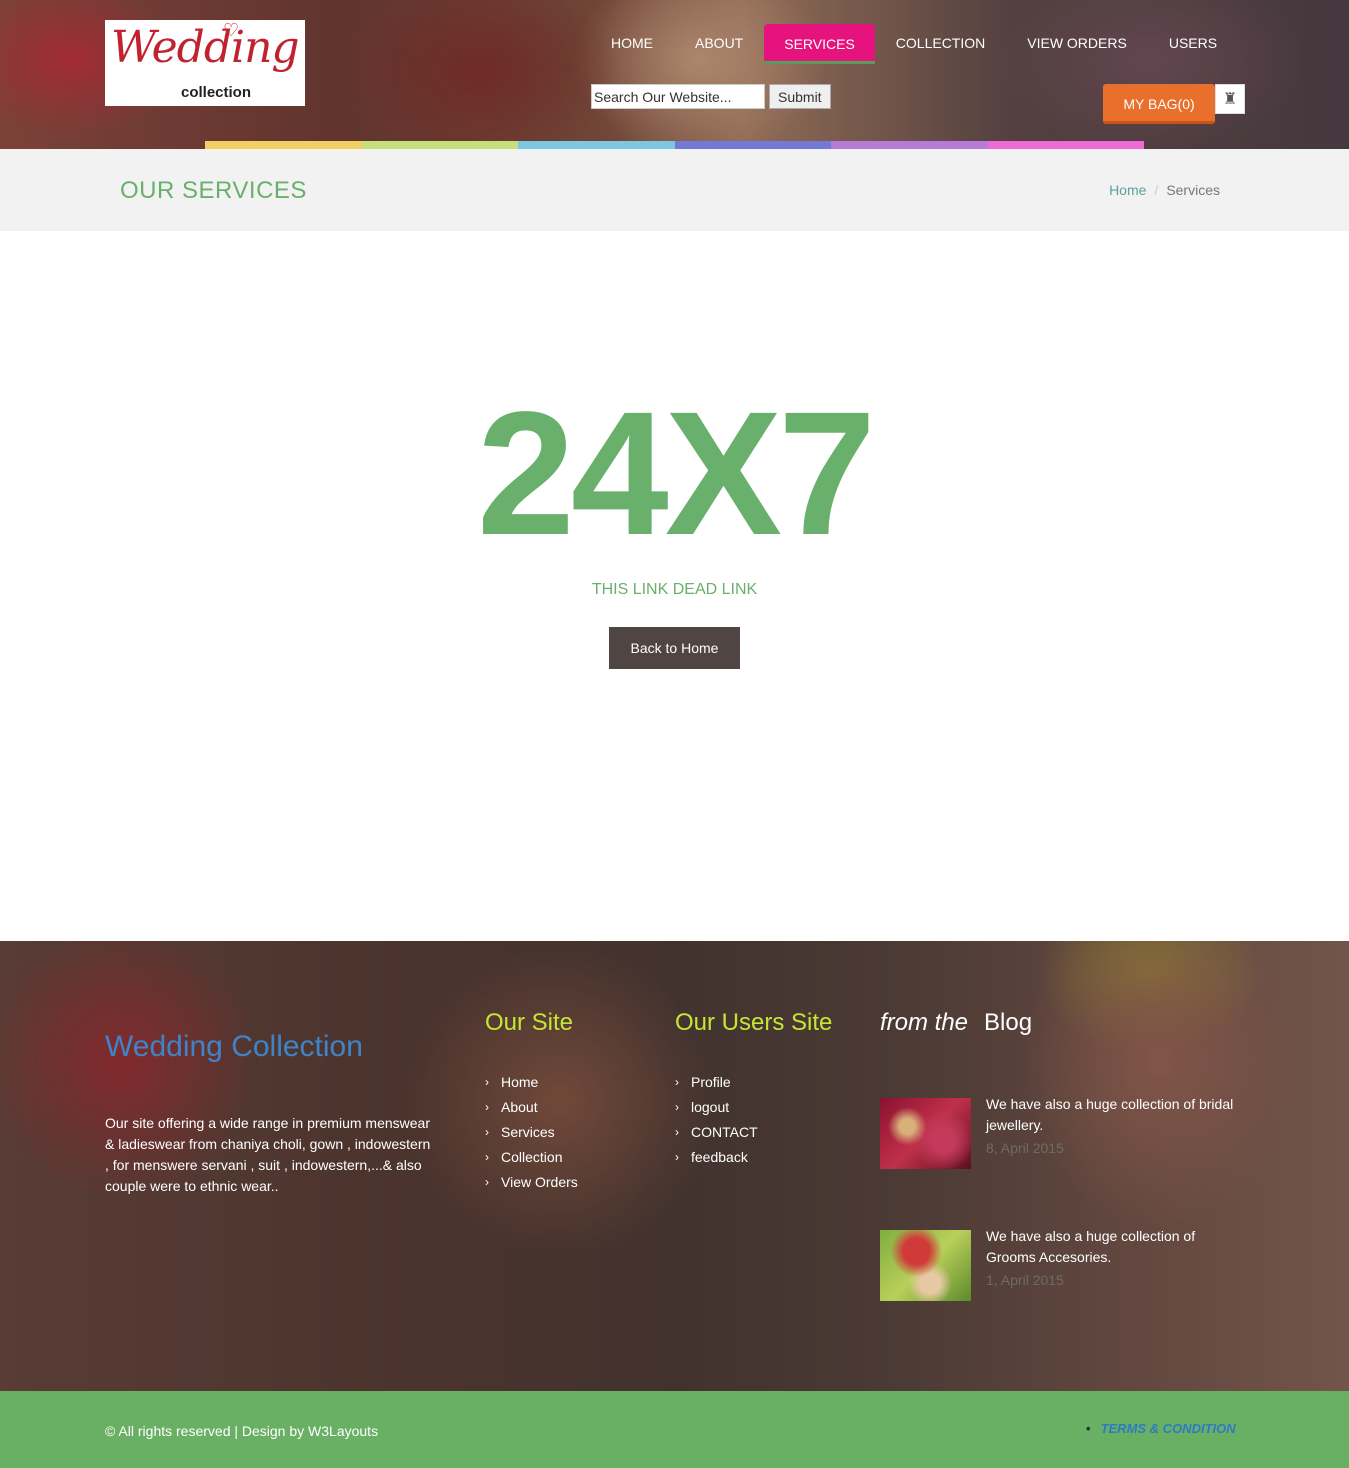  What do you see at coordinates (1025, 1280) in the screenshot?
I see `blog-post-date: 1, April 2015` at bounding box center [1025, 1280].